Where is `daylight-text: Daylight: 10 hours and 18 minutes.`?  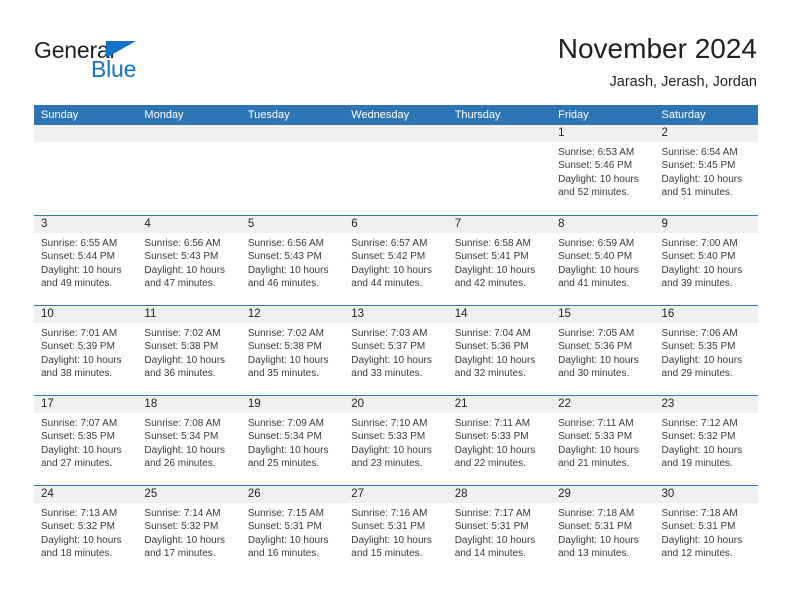 daylight-text: Daylight: 10 hours and 18 minutes. is located at coordinates (81, 547).